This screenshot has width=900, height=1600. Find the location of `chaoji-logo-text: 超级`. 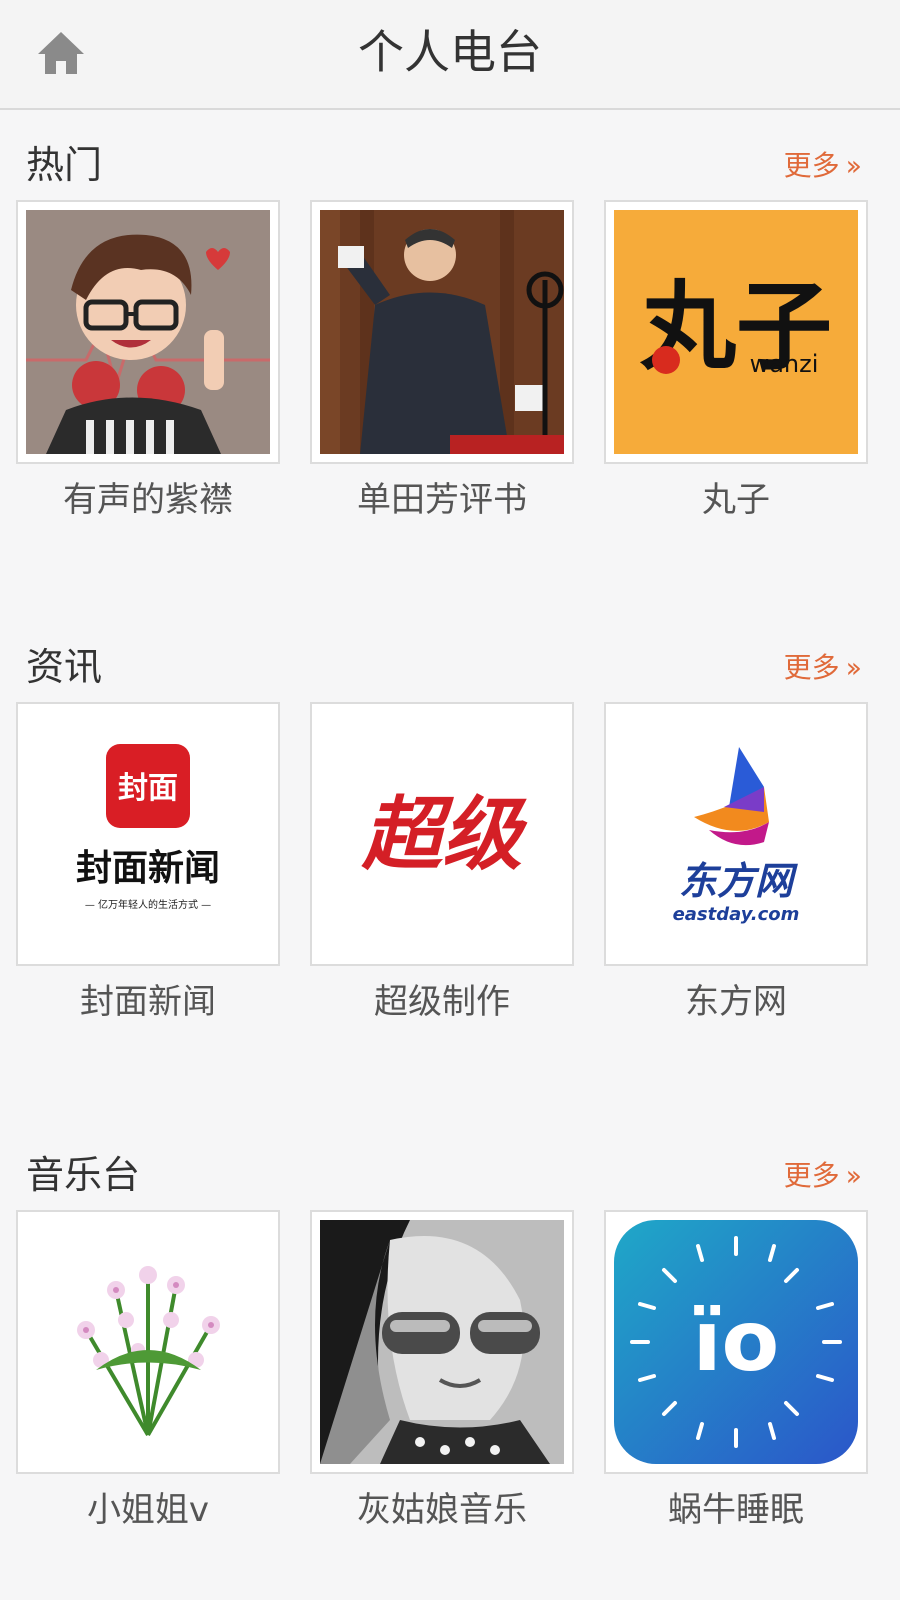

chaoji-logo-text: 超级 is located at coordinates (444, 834).